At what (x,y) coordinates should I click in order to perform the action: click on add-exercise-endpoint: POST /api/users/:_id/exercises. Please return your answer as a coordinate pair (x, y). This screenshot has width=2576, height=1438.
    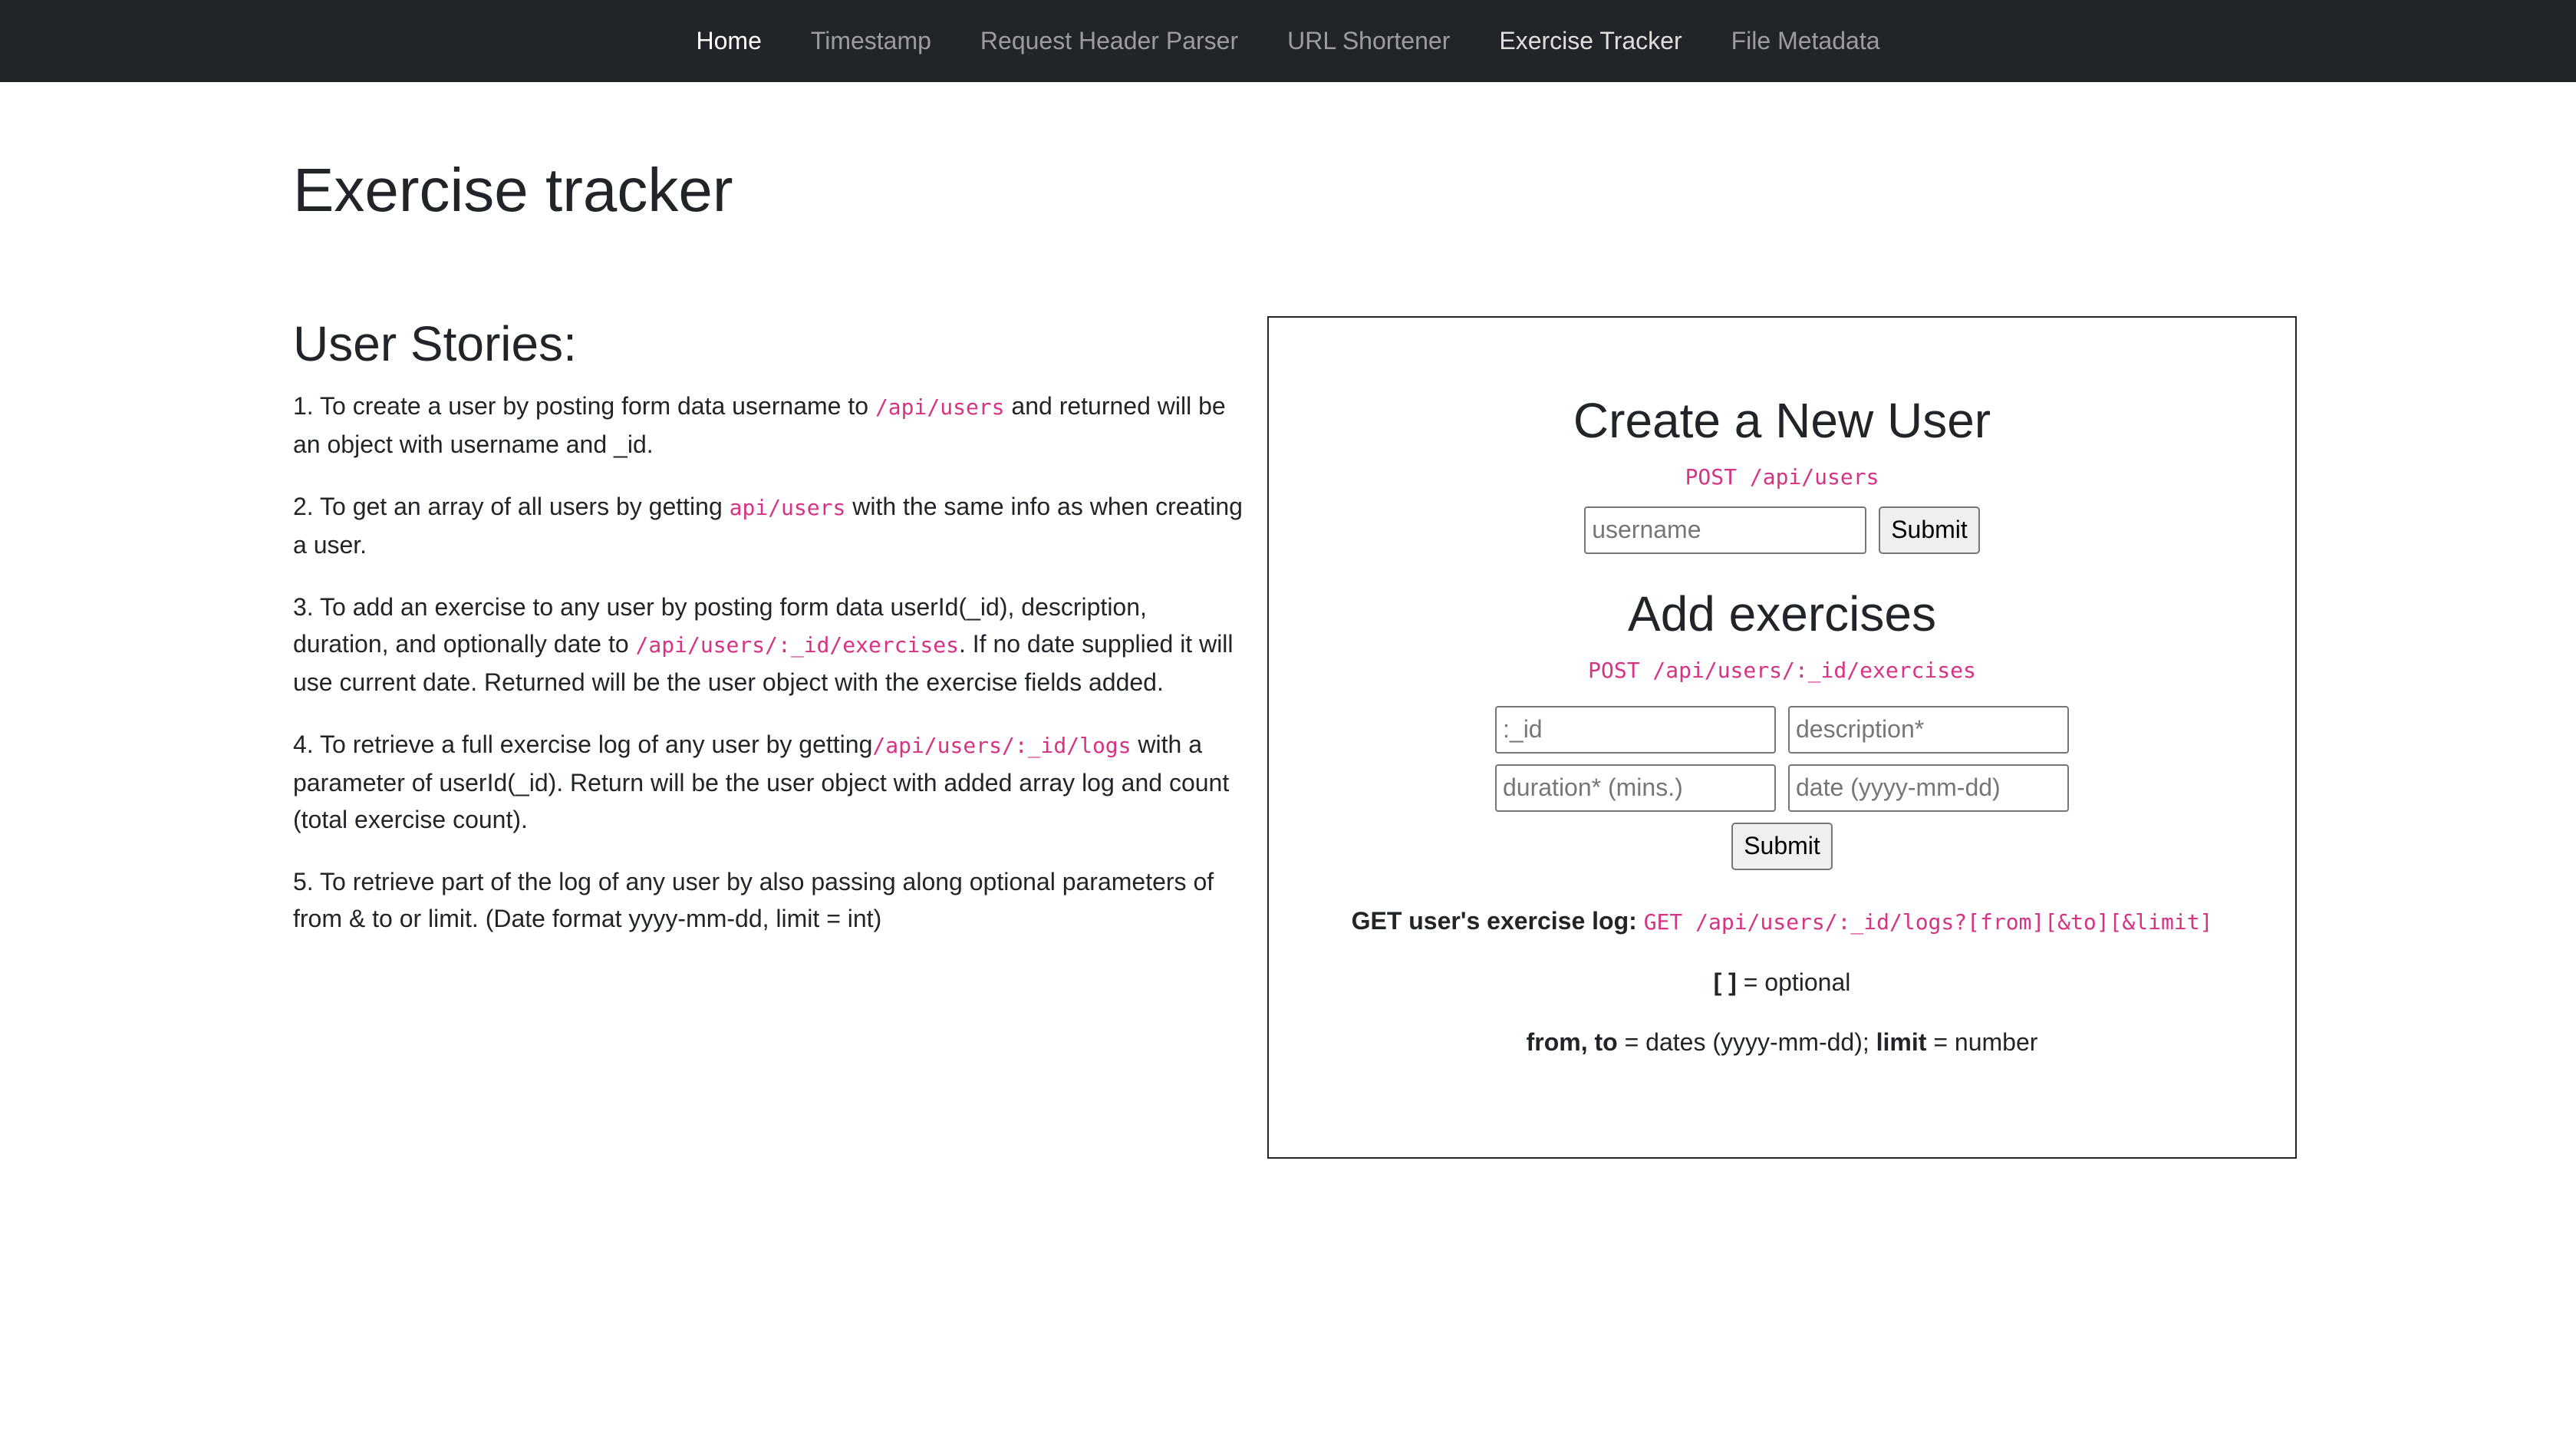
    Looking at the image, I should click on (1782, 670).